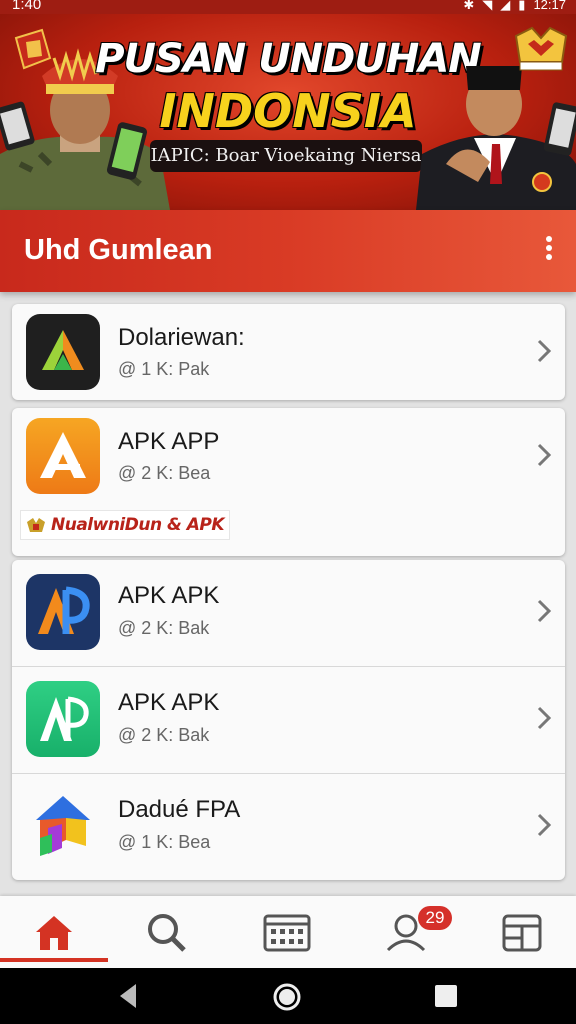 This screenshot has width=576, height=1024. Describe the element at coordinates (63, 826) in the screenshot. I see `colorful-house-app-icon` at that location.